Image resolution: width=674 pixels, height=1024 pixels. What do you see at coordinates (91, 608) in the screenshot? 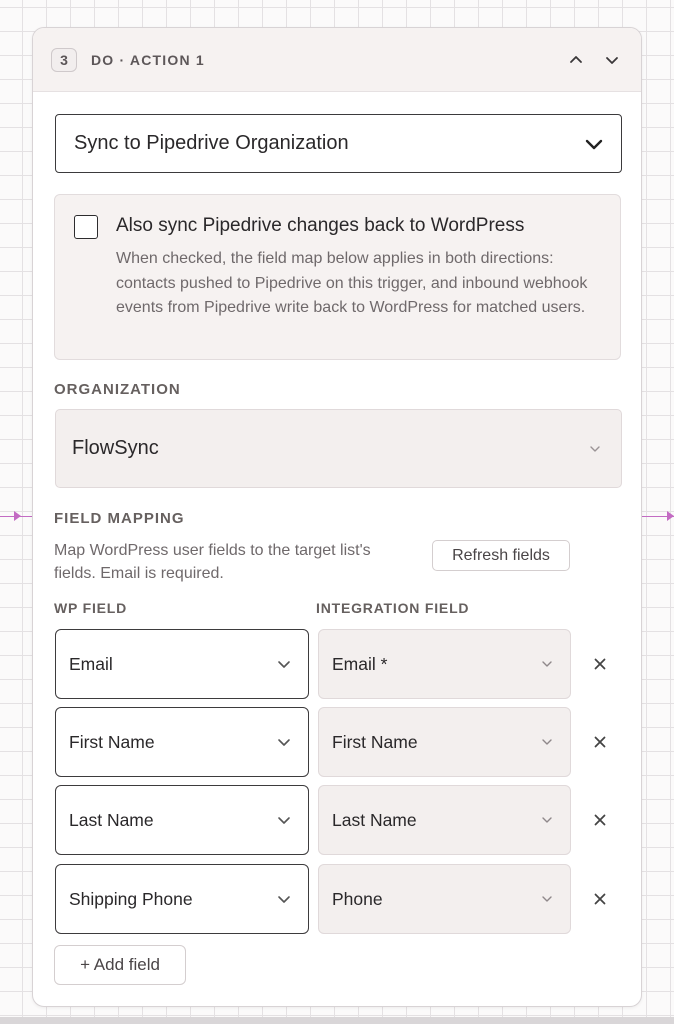
I see `wp-field-column-header: WP FIELD` at bounding box center [91, 608].